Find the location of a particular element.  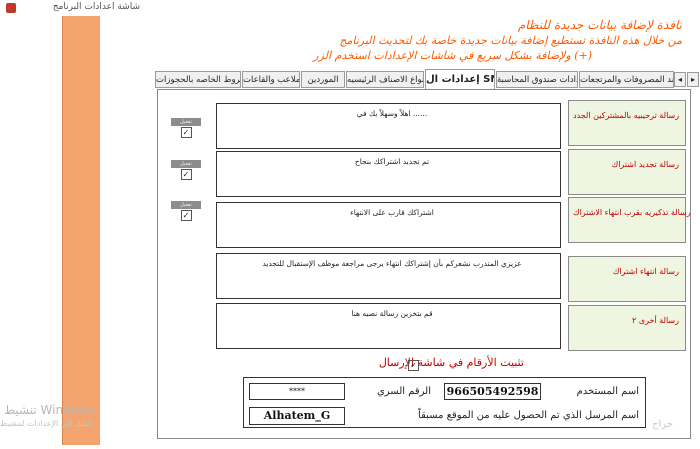

windows-activation-hint: انتقل إلى الإعدادات لتنشيط is located at coordinates (46, 423).